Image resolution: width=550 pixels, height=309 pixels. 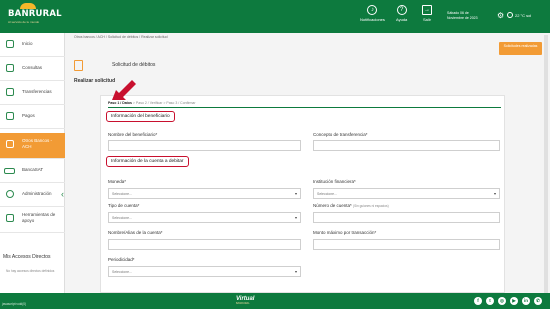 What do you see at coordinates (406, 145) in the screenshot?
I see `transfer-concept-input` at bounding box center [406, 145].